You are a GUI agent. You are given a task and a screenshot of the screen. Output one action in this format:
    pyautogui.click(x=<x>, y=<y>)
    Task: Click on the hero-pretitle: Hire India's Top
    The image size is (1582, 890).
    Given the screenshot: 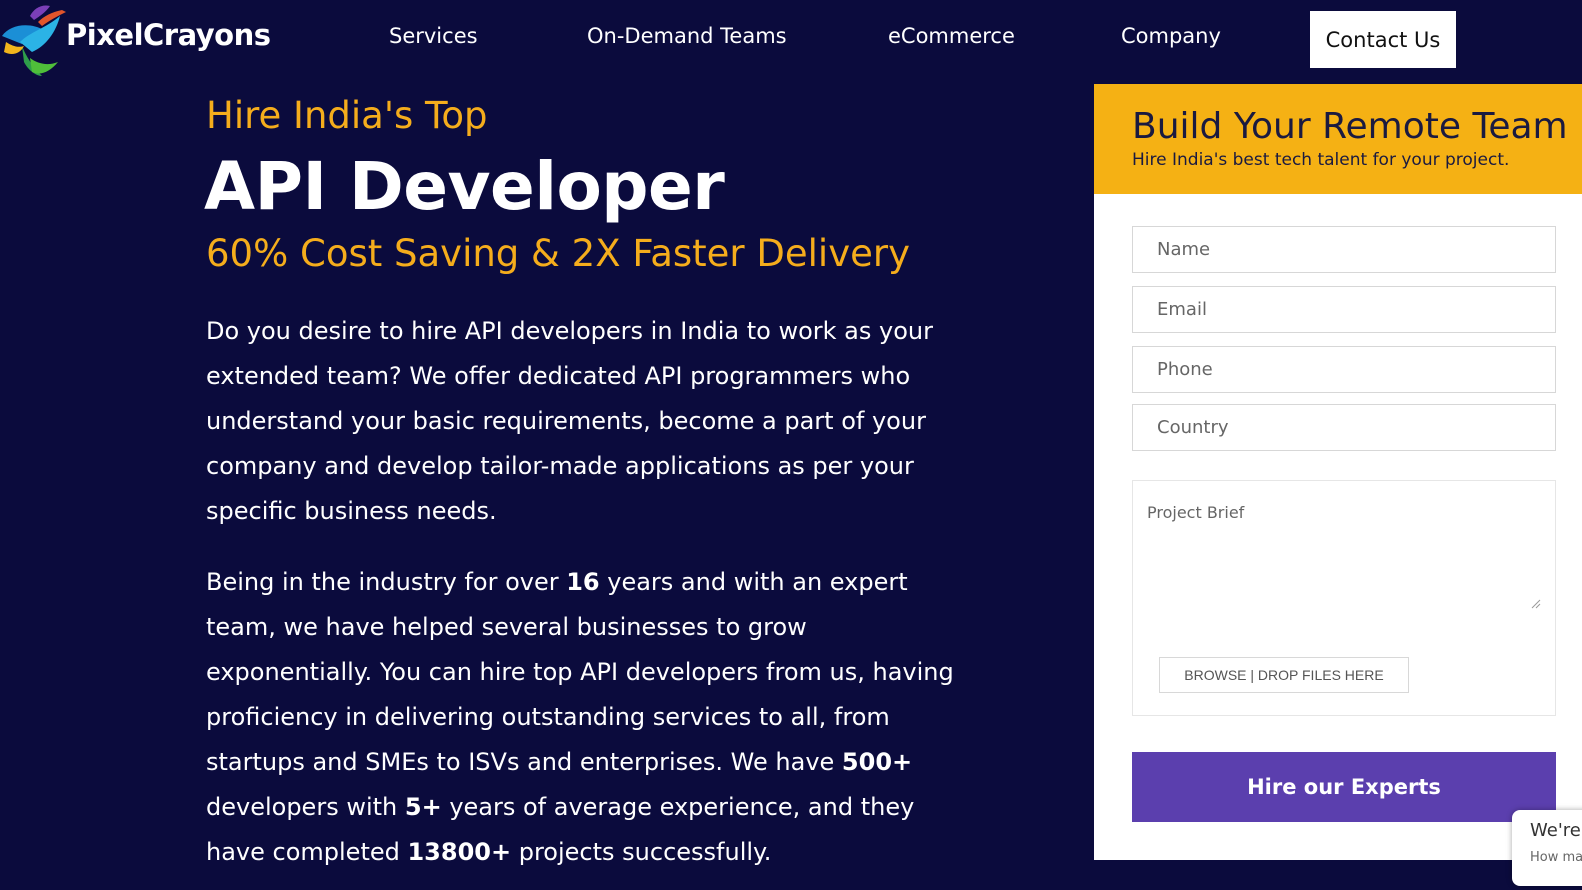 What is the action you would take?
    pyautogui.click(x=347, y=115)
    